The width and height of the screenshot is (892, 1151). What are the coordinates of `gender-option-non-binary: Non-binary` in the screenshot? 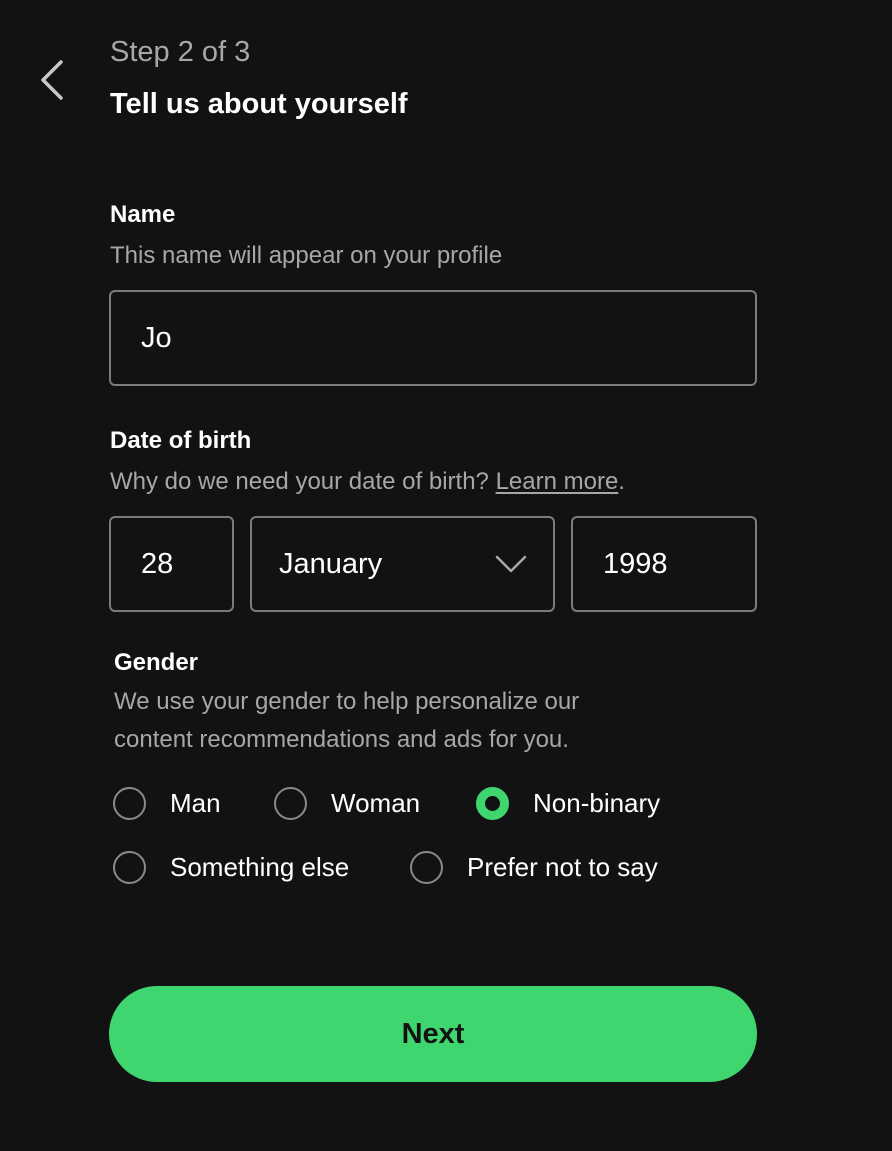 It's located at (568, 803).